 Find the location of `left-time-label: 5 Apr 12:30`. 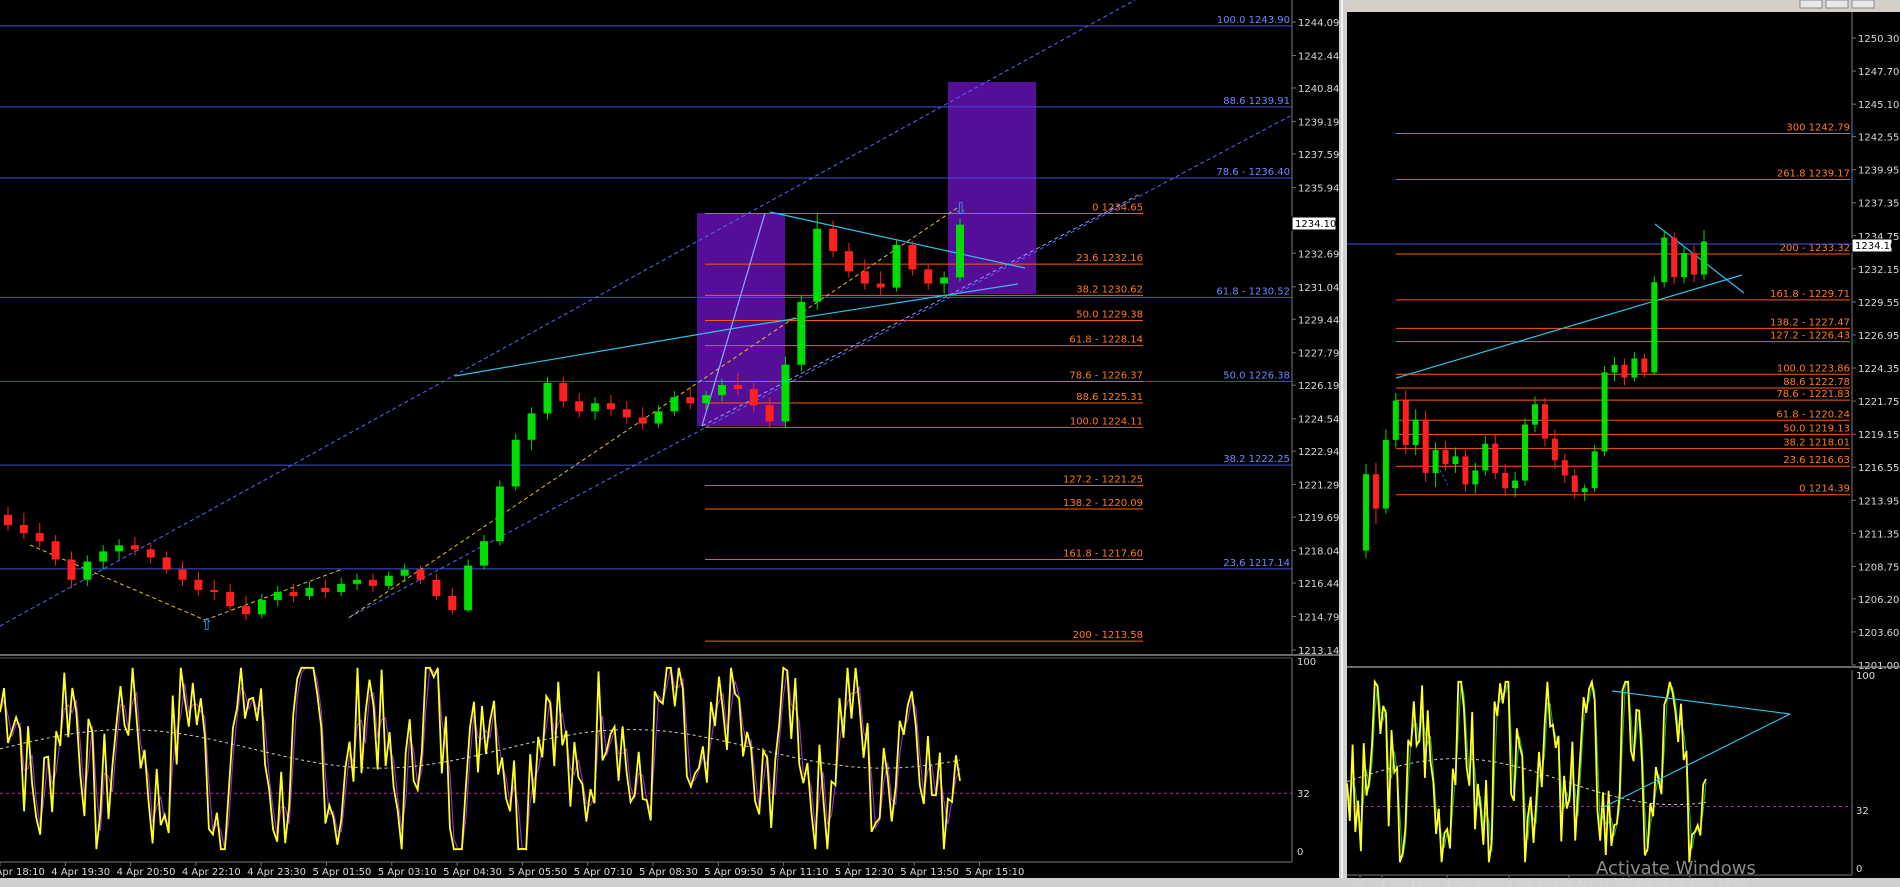

left-time-label: 5 Apr 12:30 is located at coordinates (864, 872).